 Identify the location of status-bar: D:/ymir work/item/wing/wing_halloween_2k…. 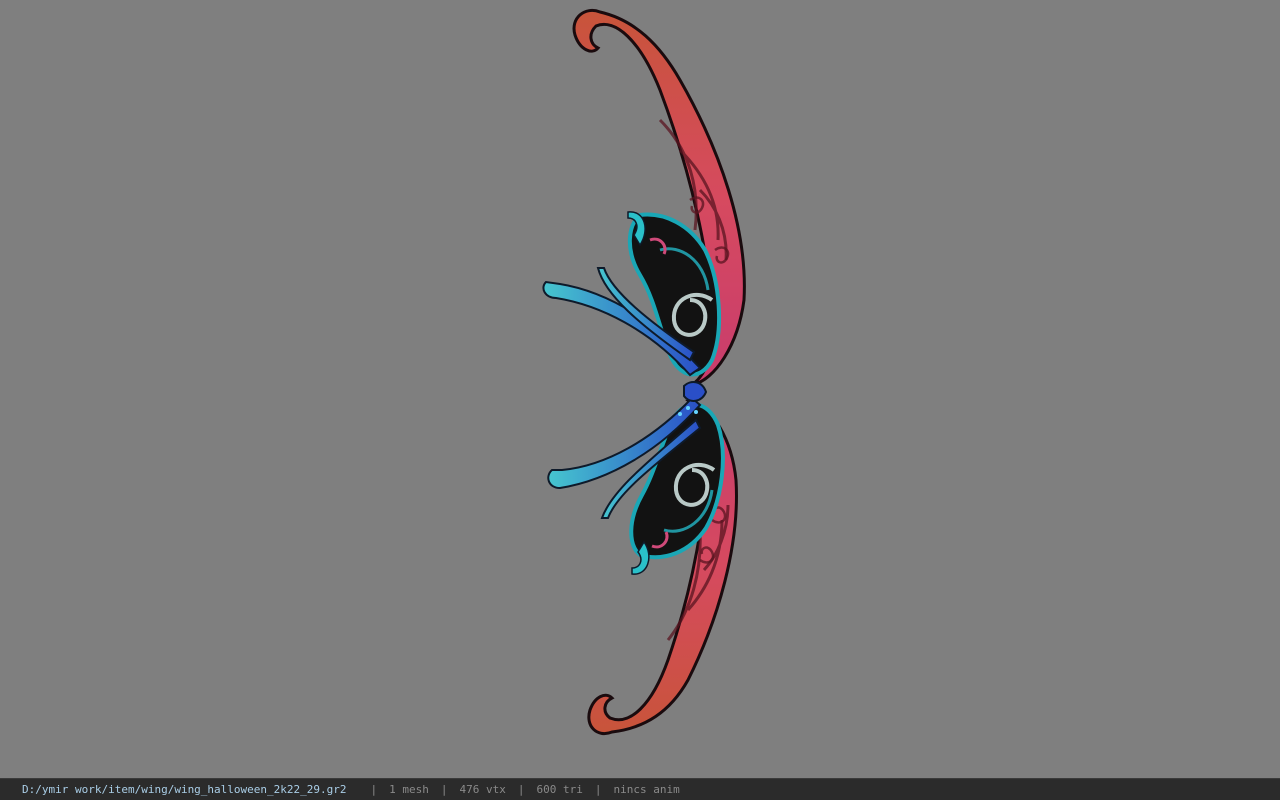
(640, 789).